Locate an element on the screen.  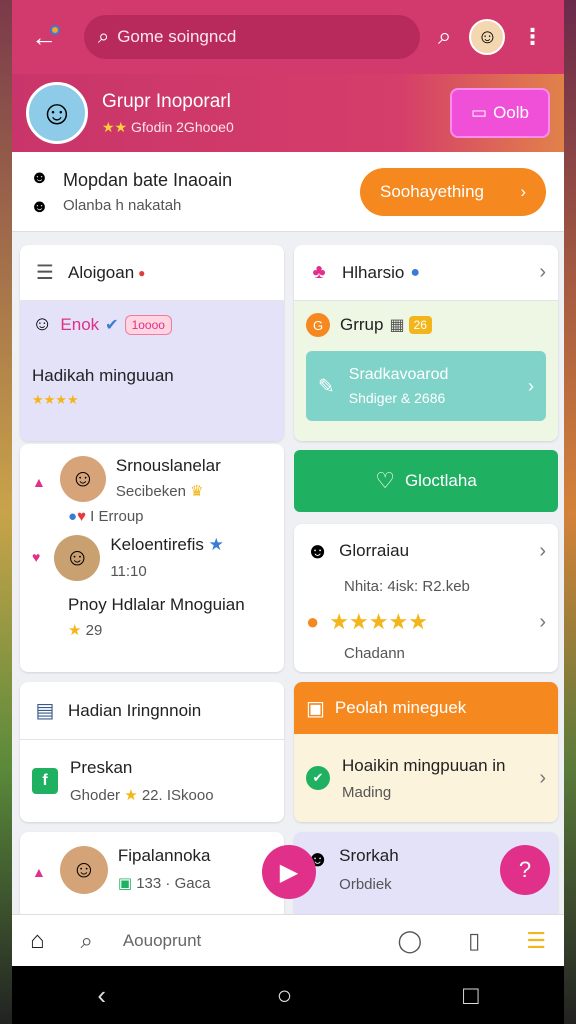
bookmark-icon: ▯ is located at coordinates (474, 941).